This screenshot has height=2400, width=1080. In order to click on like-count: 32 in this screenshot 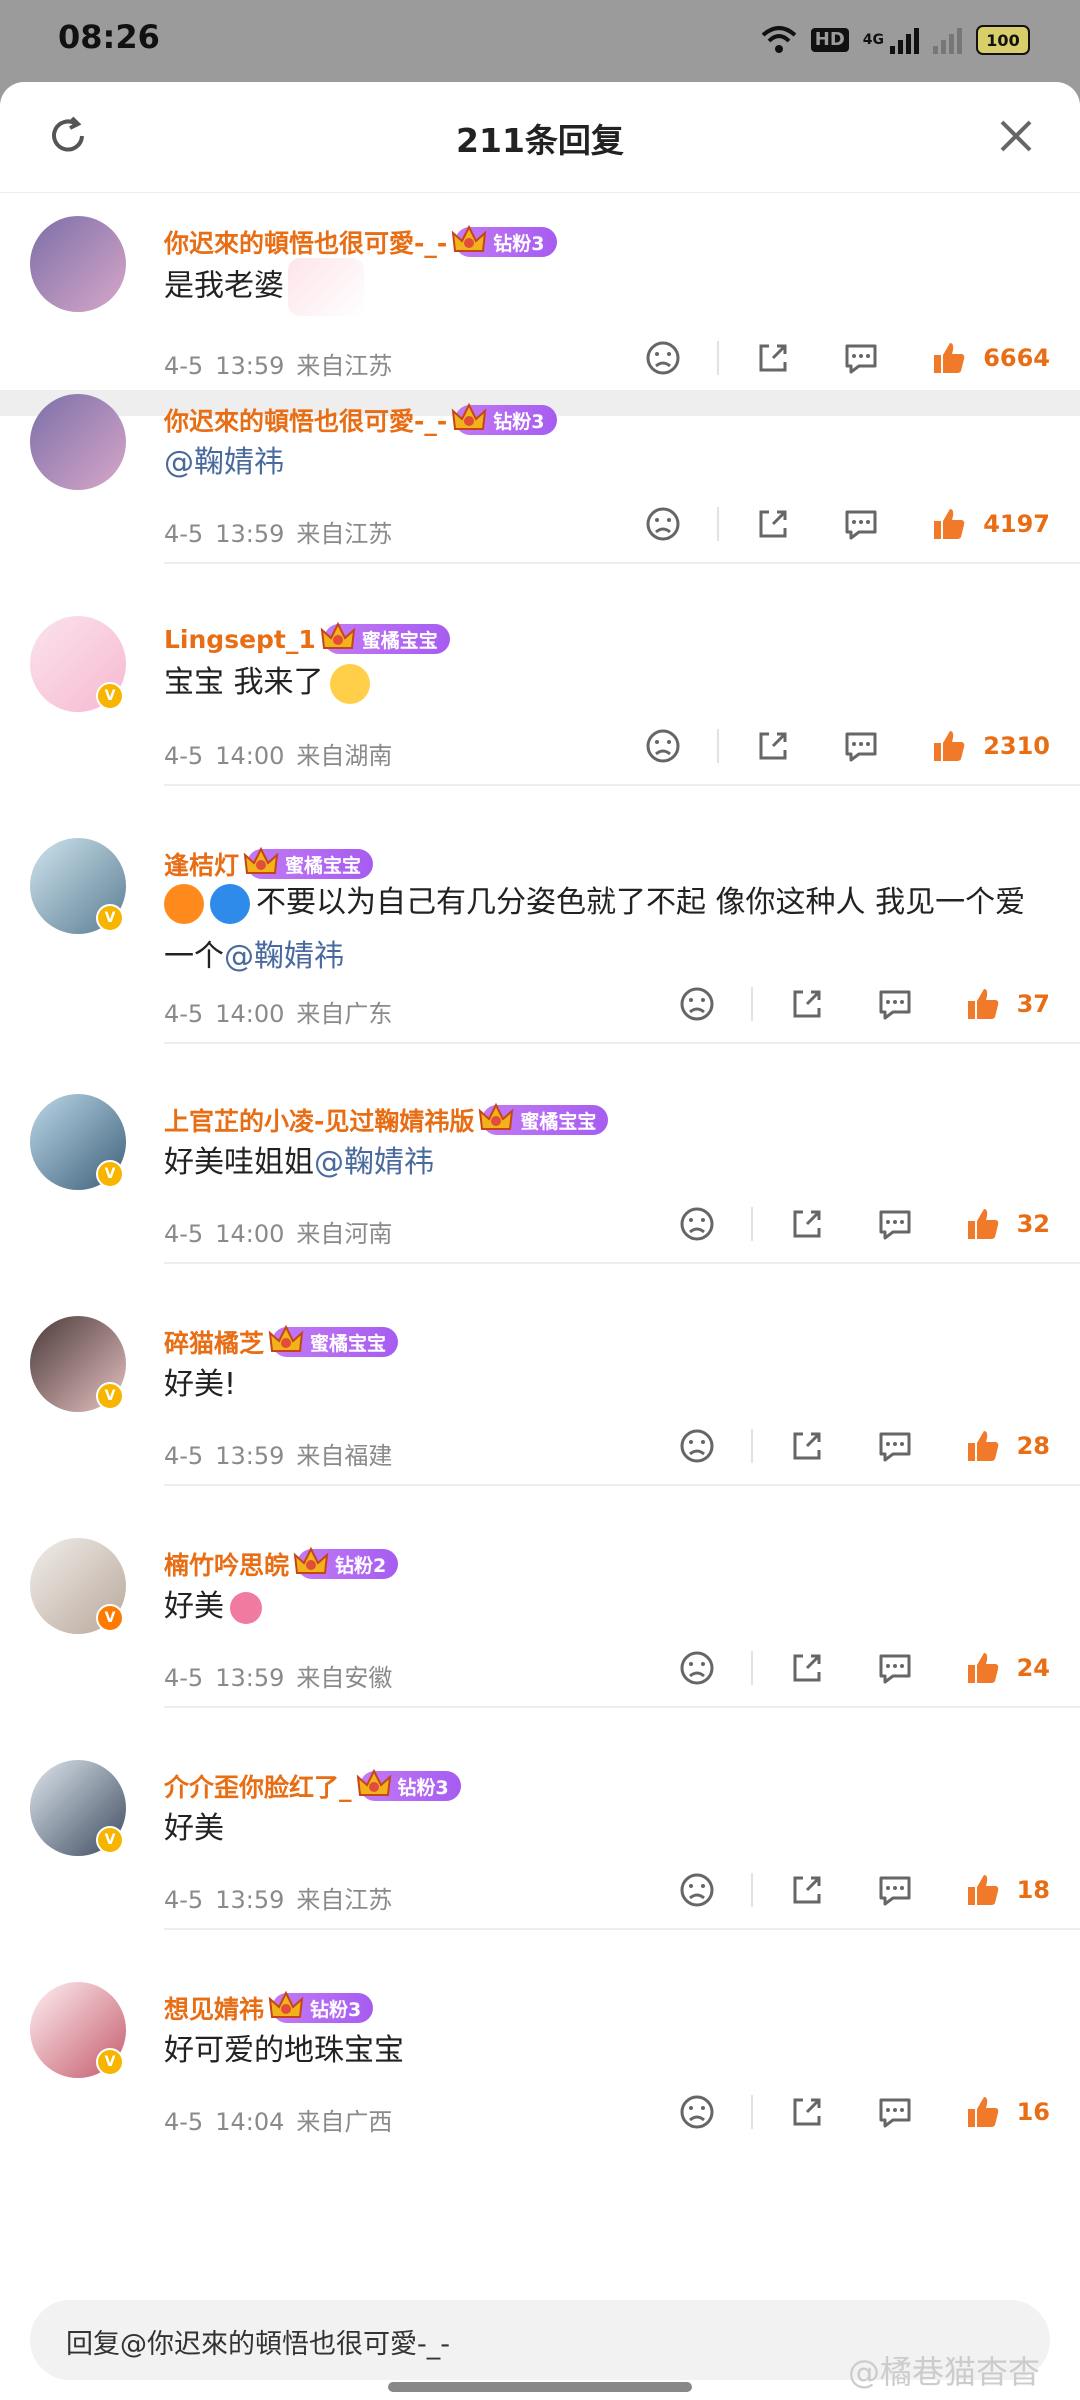, I will do `click(1033, 1224)`.